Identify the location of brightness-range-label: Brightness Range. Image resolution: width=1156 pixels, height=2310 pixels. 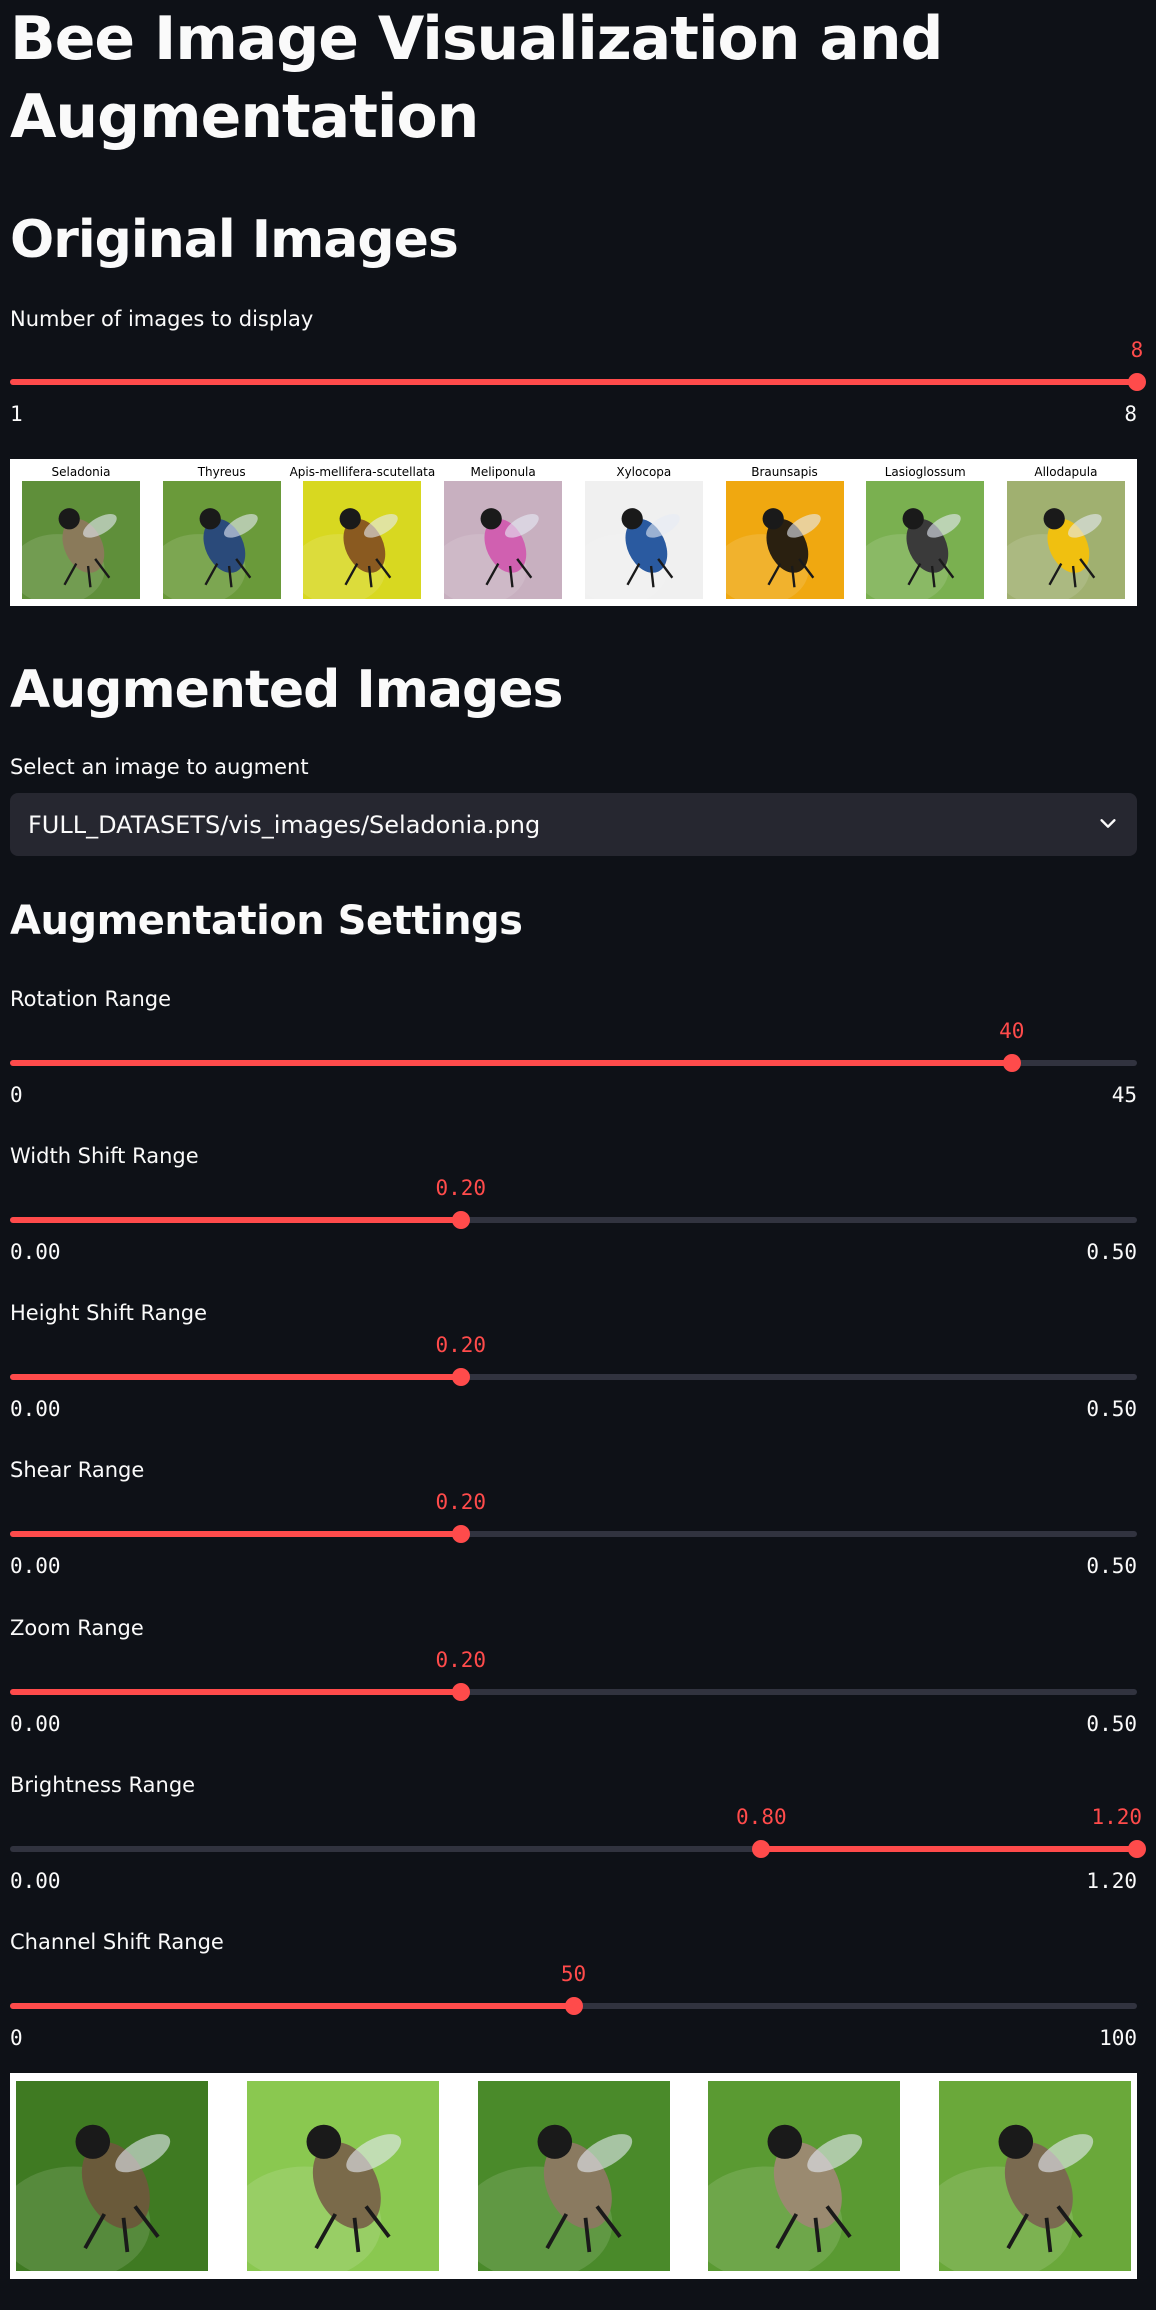
(103, 1785).